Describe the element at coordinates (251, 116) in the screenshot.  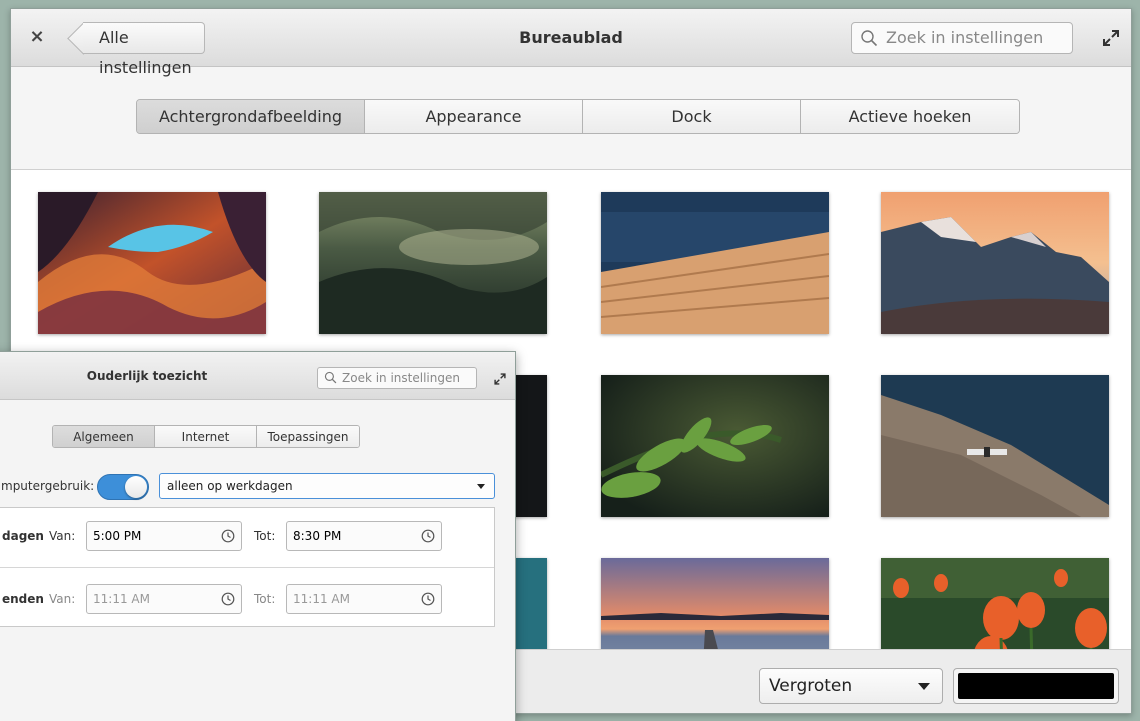
I see `tab-achtergrondafbeelding: Achtergrondafbeelding` at that location.